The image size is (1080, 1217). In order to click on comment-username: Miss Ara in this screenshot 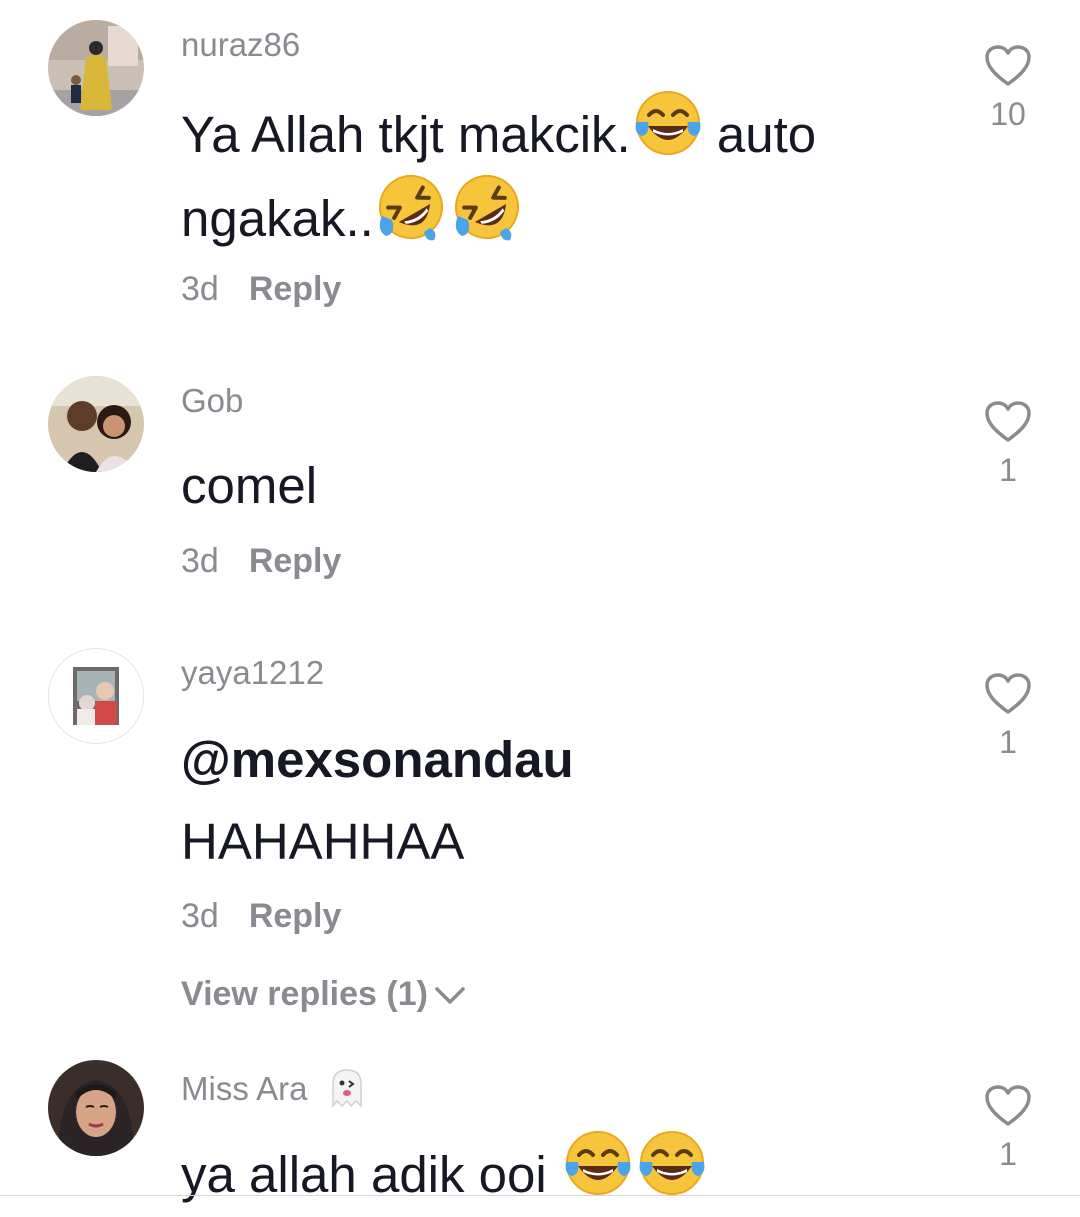, I will do `click(275, 1088)`.